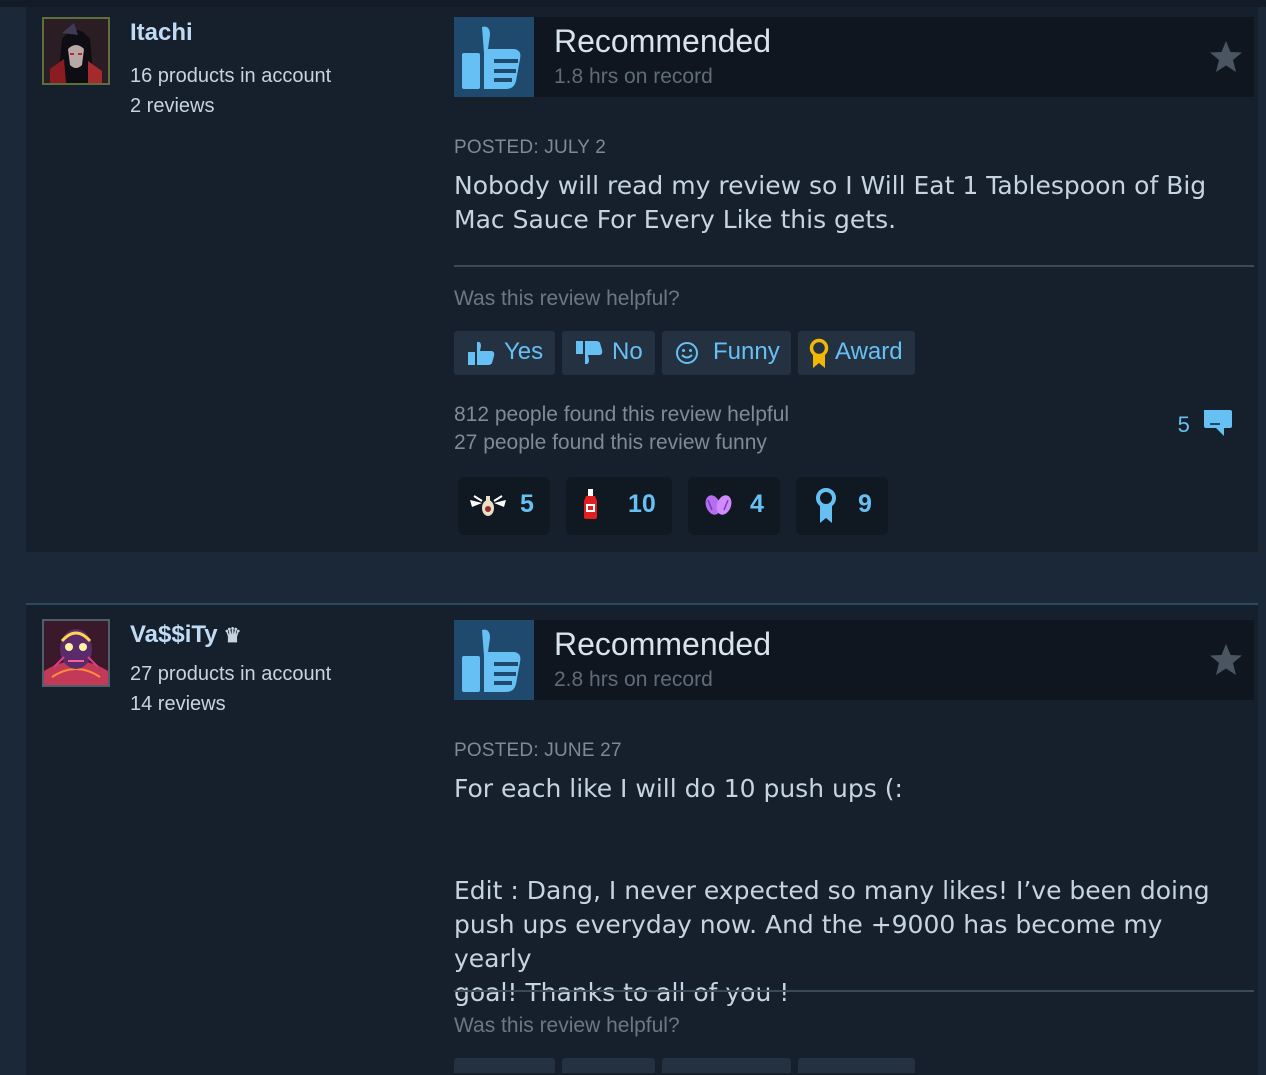 The height and width of the screenshot is (1075, 1266). I want to click on helpful-count: 812 people found this review helpful, so click(622, 414).